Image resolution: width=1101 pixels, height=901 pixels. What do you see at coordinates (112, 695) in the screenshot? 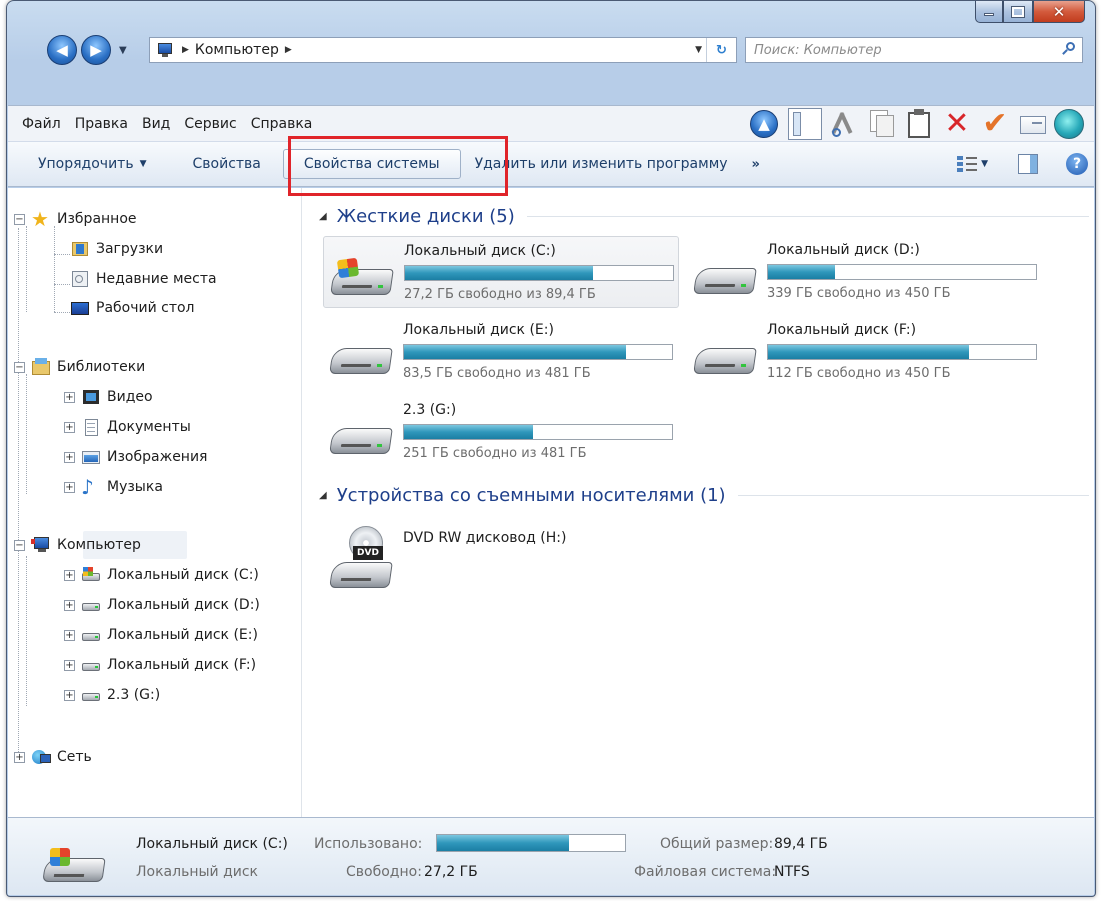
I see `tree-item-drive-g: + 2.3 (G:)` at bounding box center [112, 695].